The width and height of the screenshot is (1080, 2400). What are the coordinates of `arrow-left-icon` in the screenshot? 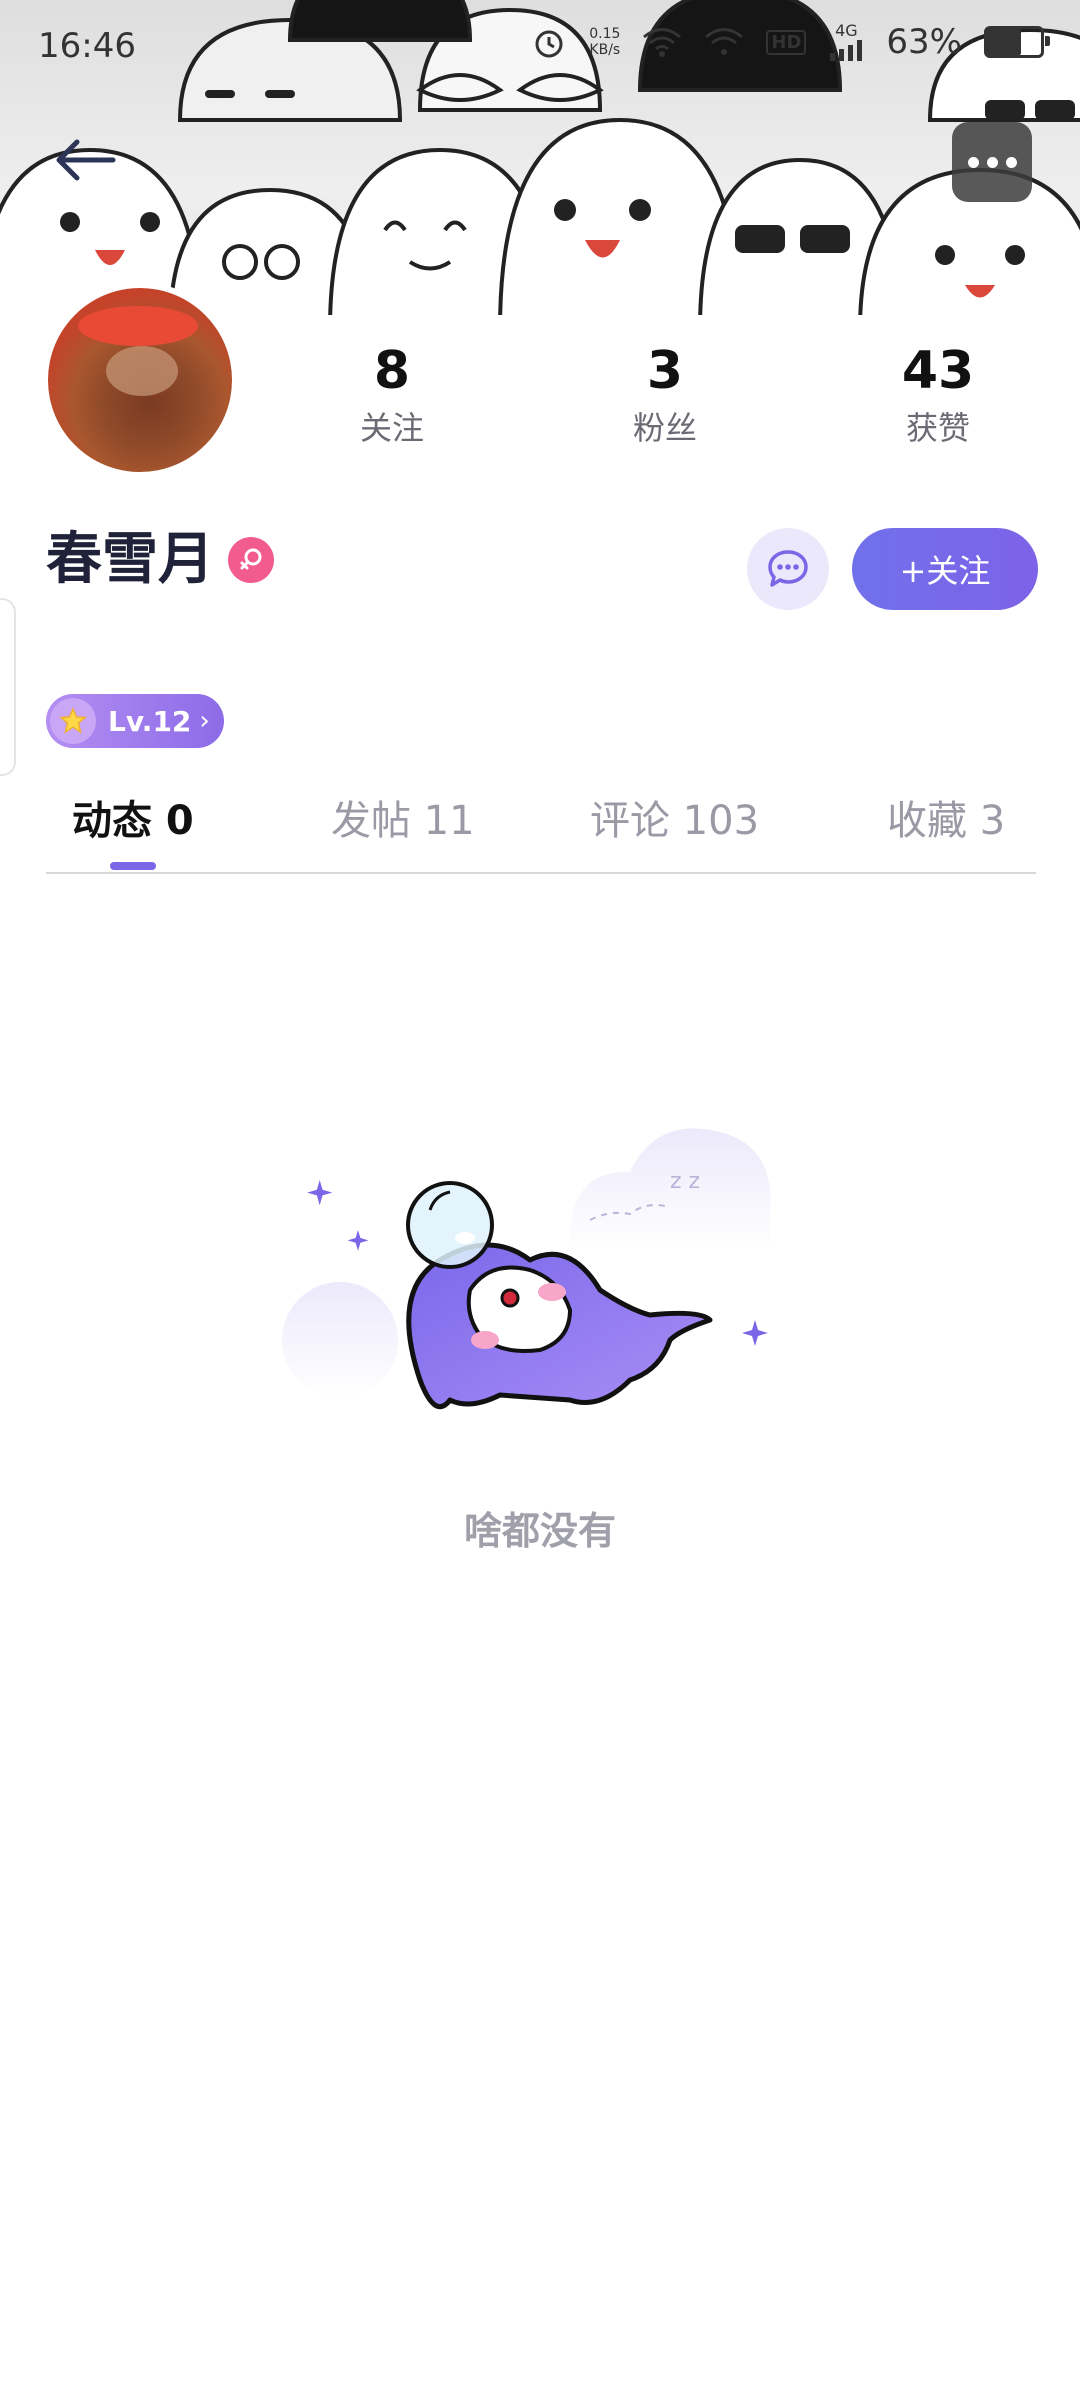 It's located at (86, 160).